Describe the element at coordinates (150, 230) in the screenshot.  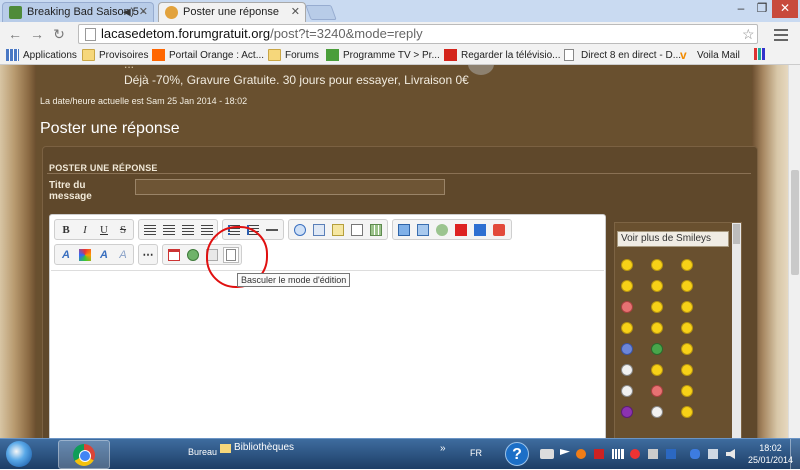
I see `align-left-button` at that location.